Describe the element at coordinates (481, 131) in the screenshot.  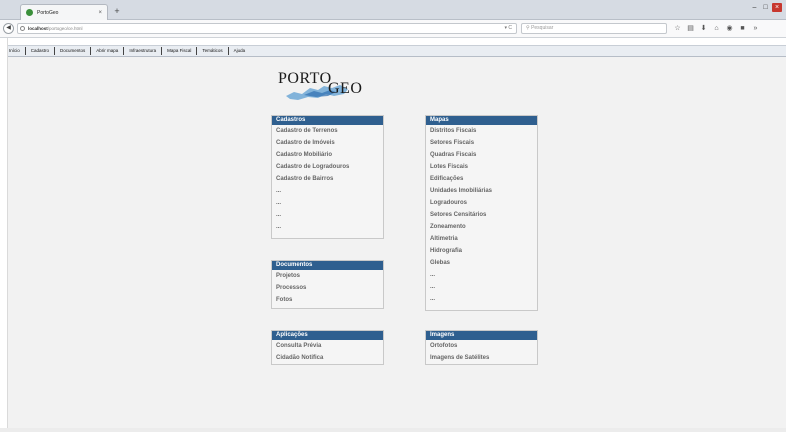
I see `list-item: Distritos Fiscais` at that location.